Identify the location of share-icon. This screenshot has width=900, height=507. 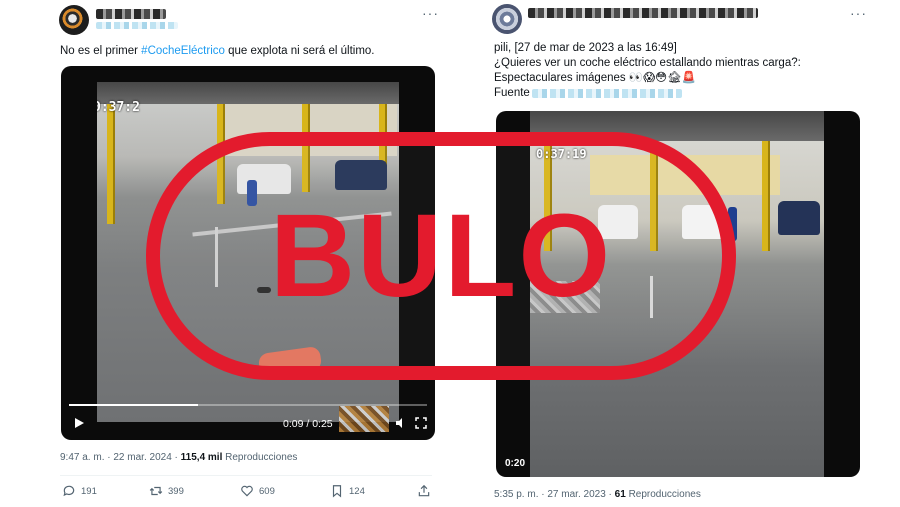
(424, 490).